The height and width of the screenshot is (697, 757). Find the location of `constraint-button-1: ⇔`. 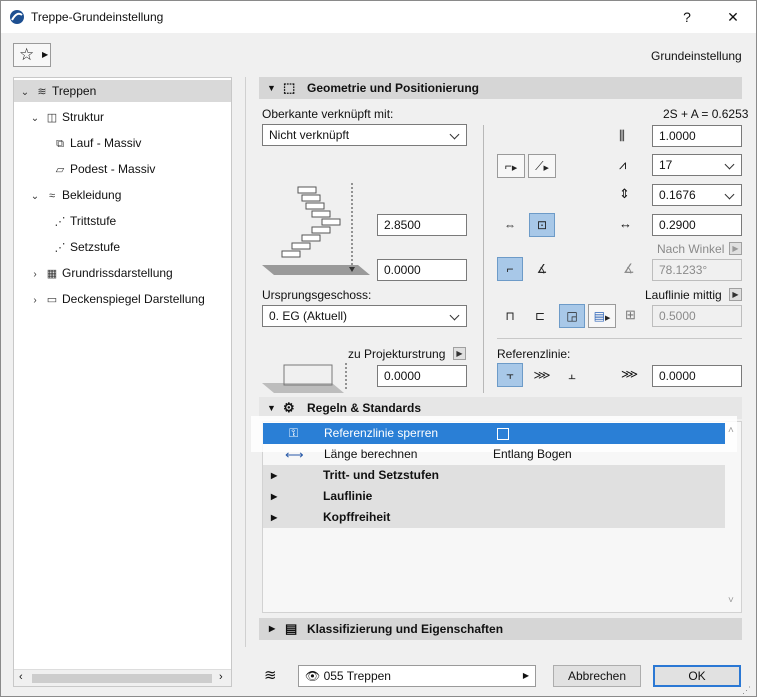

constraint-button-1: ⇔ is located at coordinates (510, 225).